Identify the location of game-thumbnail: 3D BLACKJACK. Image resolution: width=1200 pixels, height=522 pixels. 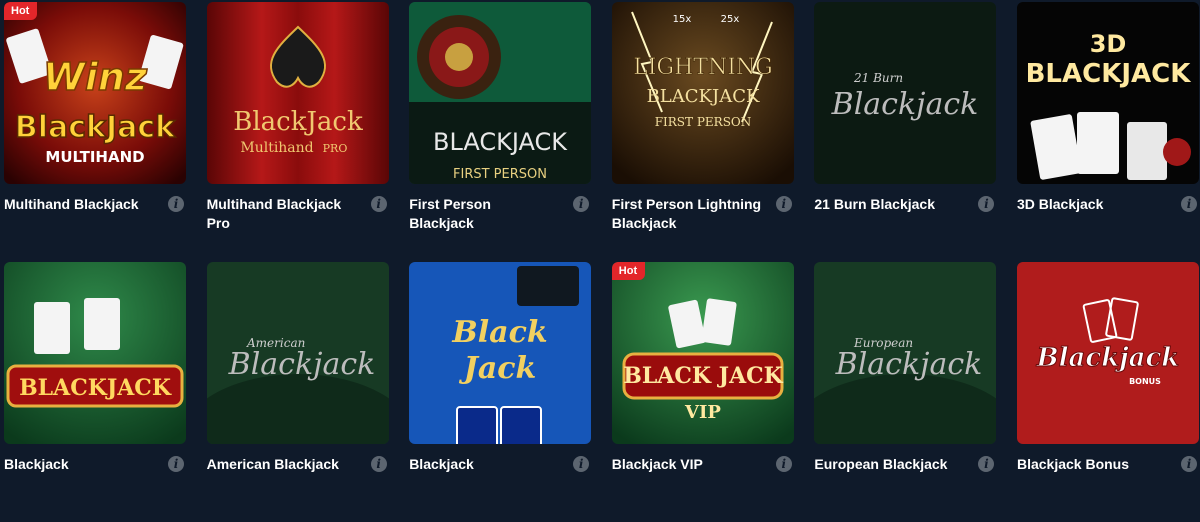
(1107, 93).